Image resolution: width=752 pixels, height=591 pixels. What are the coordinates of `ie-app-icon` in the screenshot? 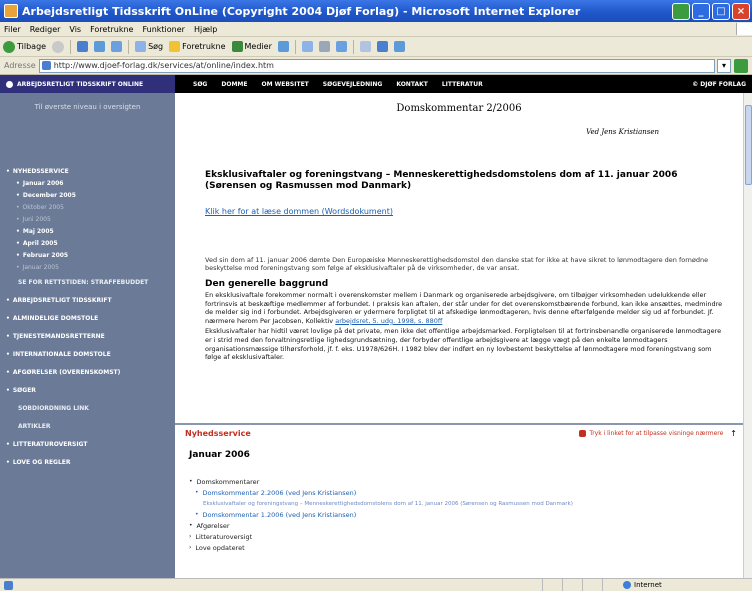 It's located at (11, 11).